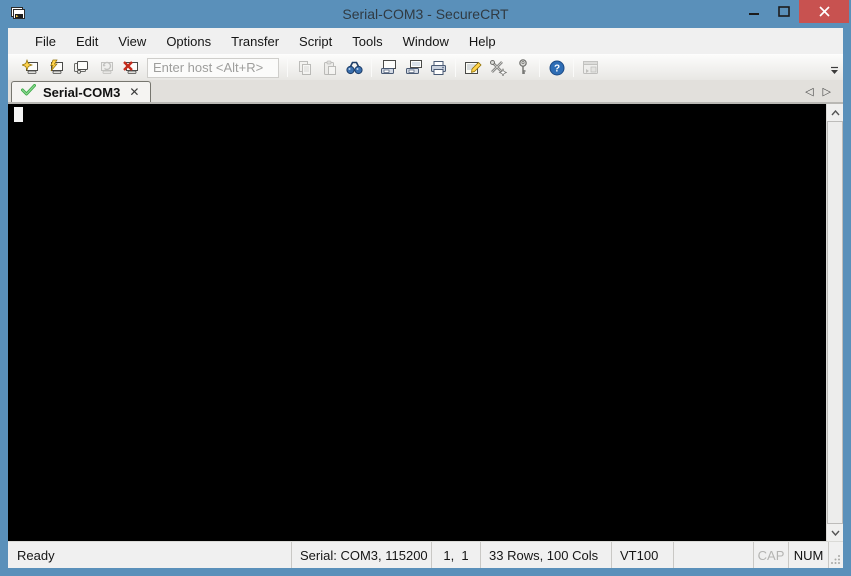 This screenshot has height=576, width=851. I want to click on print-eject-icon, so click(413, 68).